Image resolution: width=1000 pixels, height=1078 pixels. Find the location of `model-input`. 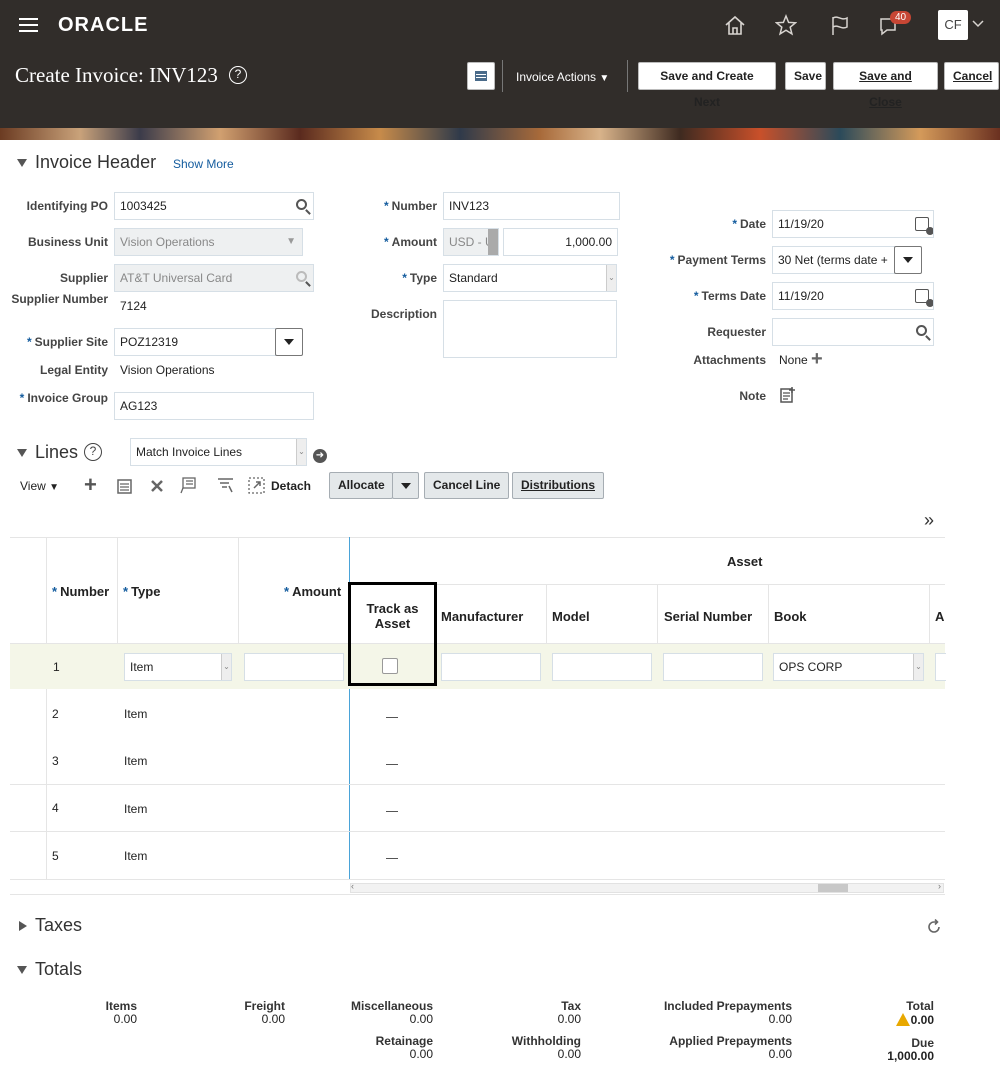

model-input is located at coordinates (602, 667).